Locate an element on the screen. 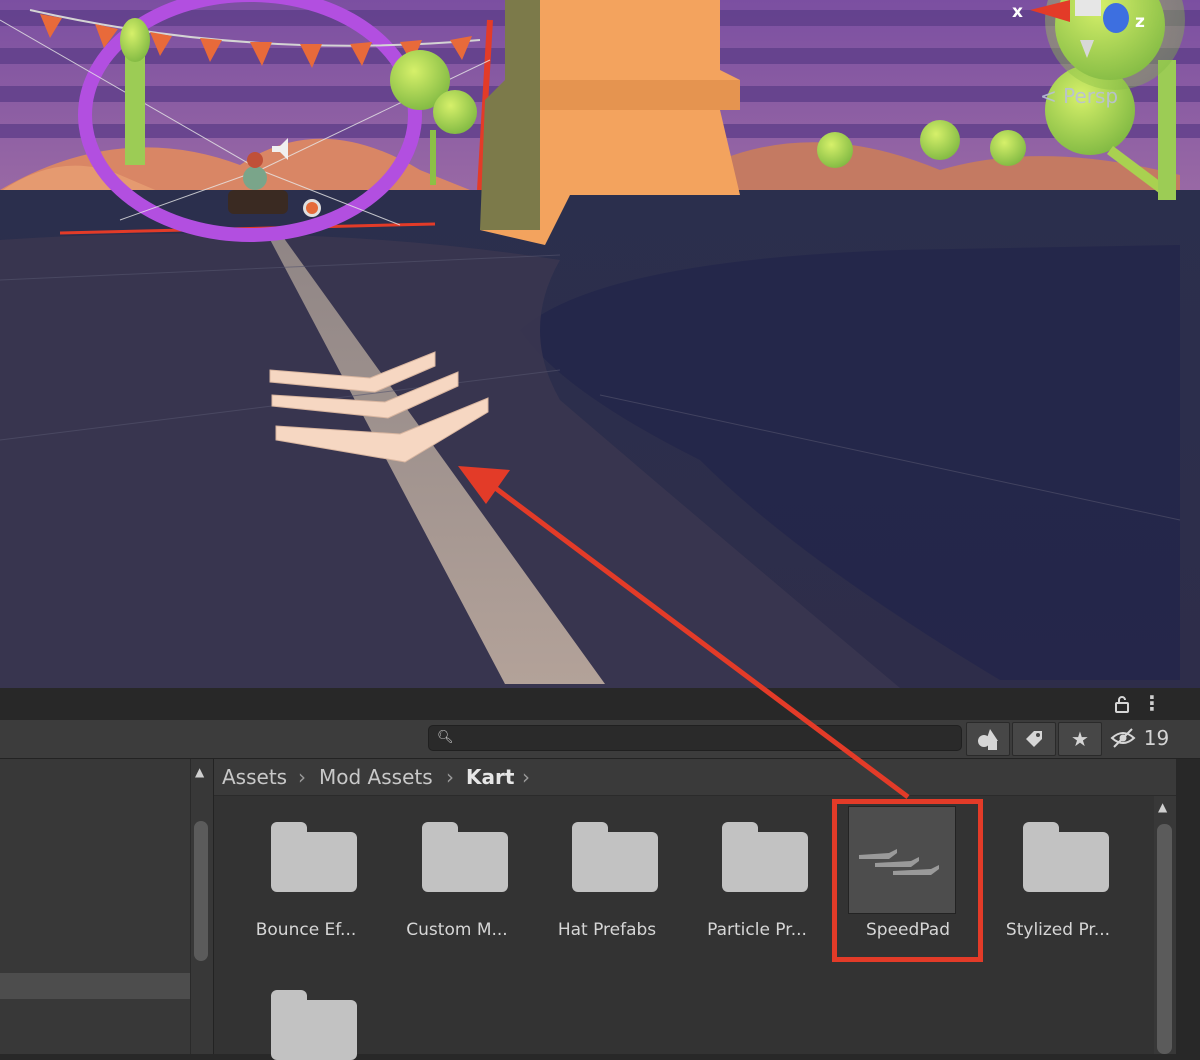  project-toolbar: 🔍︎ ★ 19 is located at coordinates (600, 739).